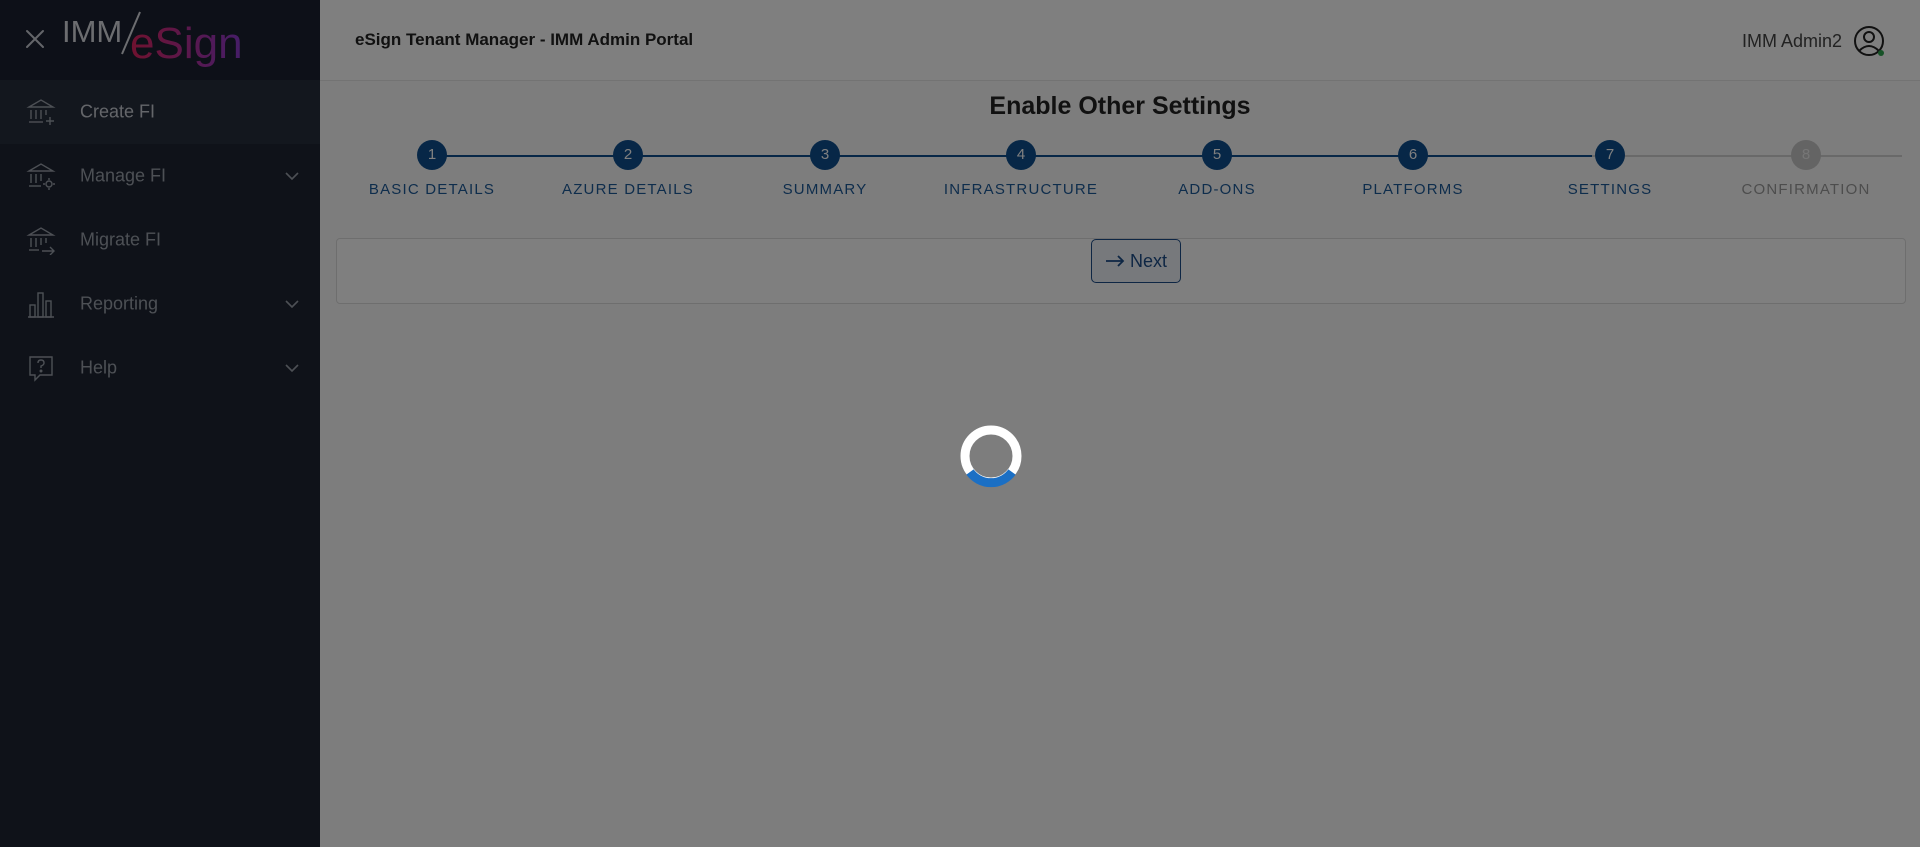 This screenshot has width=1920, height=847. I want to click on loading-spinner-icon, so click(991, 456).